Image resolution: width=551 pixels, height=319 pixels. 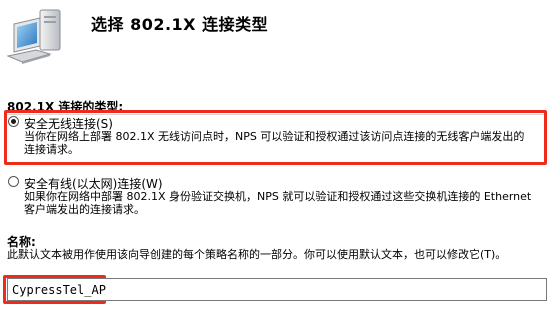 What do you see at coordinates (277, 289) in the screenshot?
I see `policy-name-input` at bounding box center [277, 289].